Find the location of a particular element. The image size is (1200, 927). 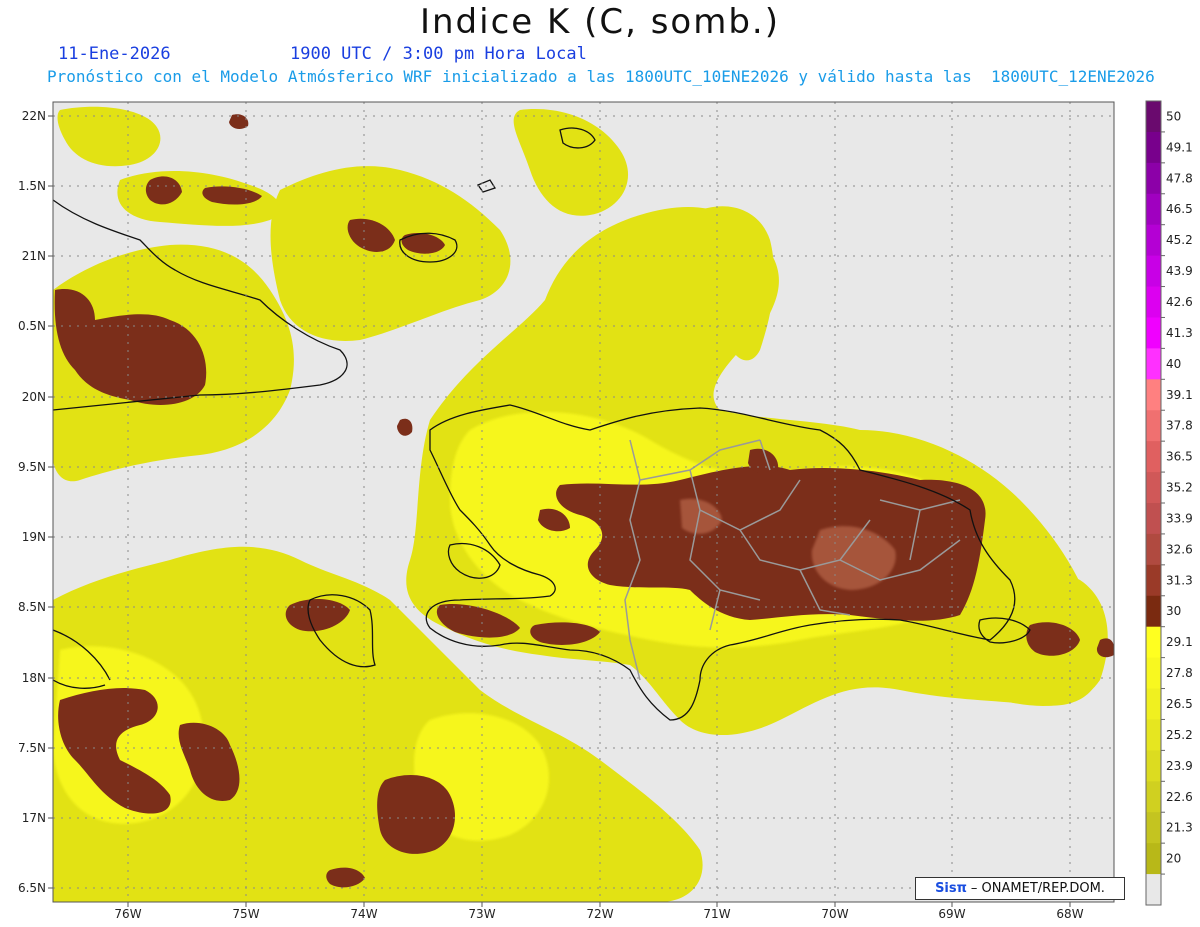

lat-tick-label: 21N is located at coordinates (34, 256).